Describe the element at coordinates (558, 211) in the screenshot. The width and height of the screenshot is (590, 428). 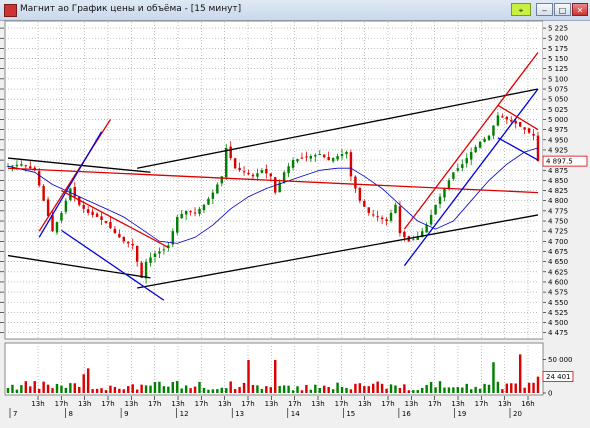
I see `price-tick-label: 4 775` at that location.